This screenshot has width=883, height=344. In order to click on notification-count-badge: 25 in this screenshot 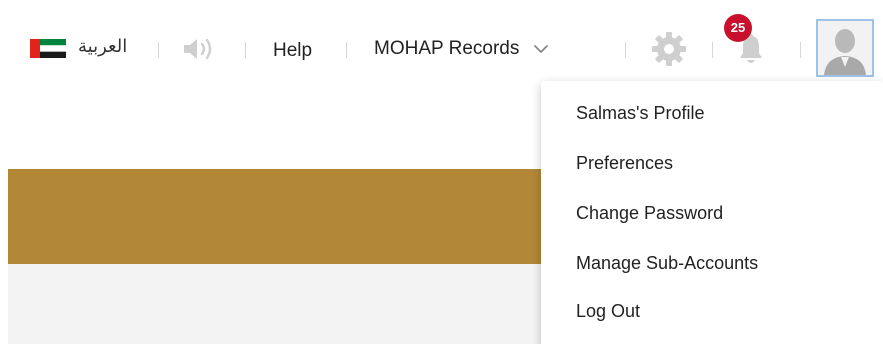, I will do `click(738, 28)`.